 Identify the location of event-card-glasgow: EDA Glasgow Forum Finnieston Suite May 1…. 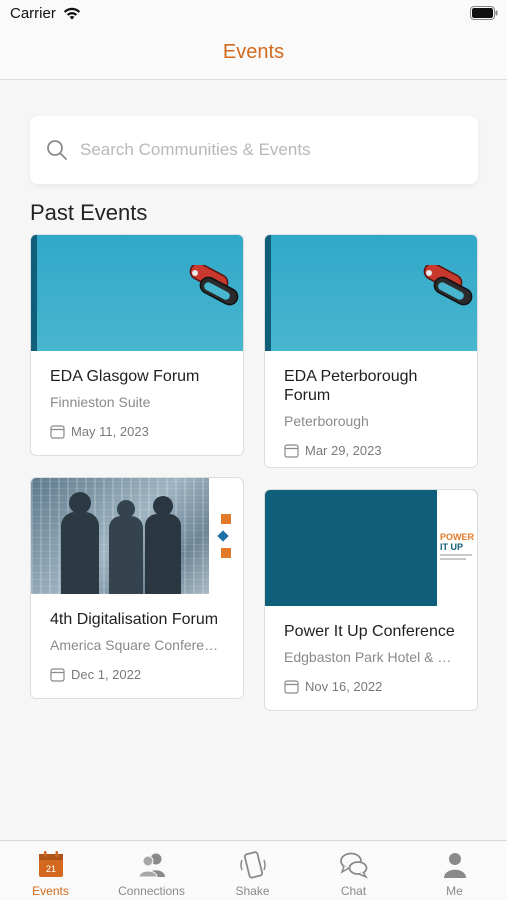
(137, 345).